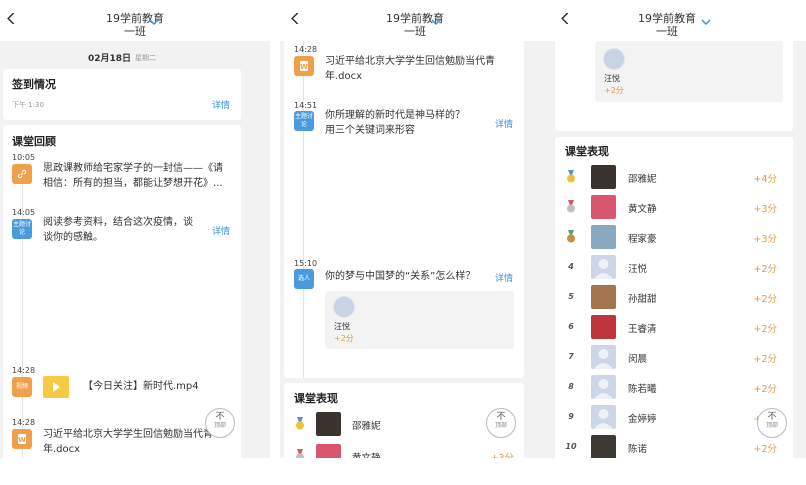  Describe the element at coordinates (667, 31) in the screenshot. I see `header-subtitle: 一班` at that location.